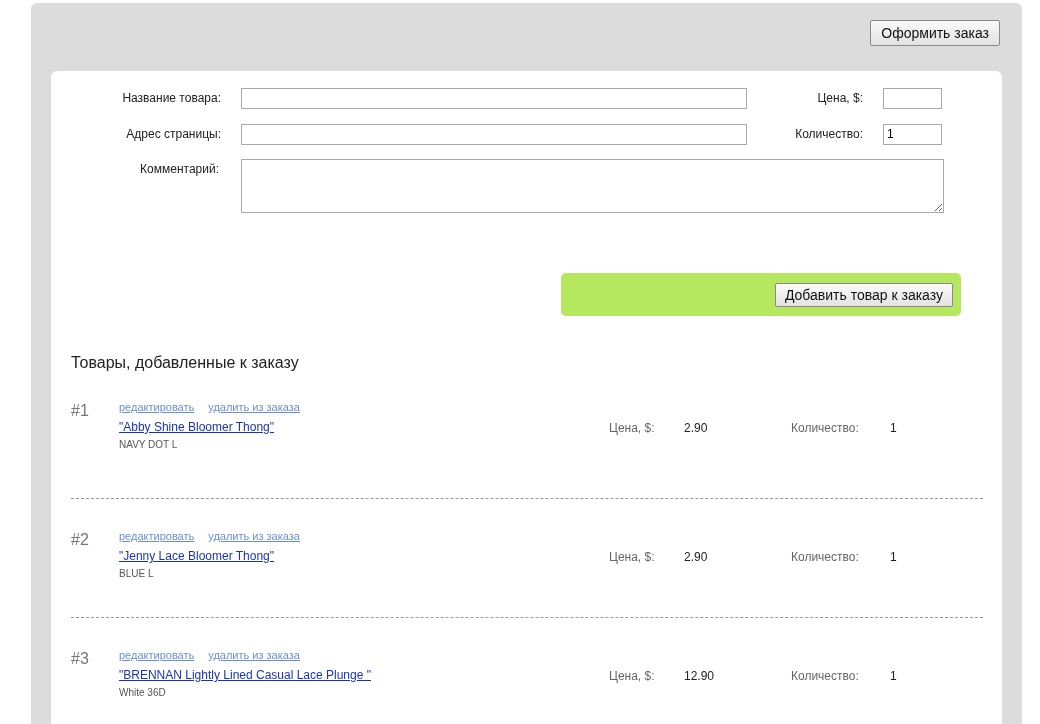 Image resolution: width=1040 pixels, height=724 pixels. Describe the element at coordinates (700, 676) in the screenshot. I see `price-value: 12.90` at that location.